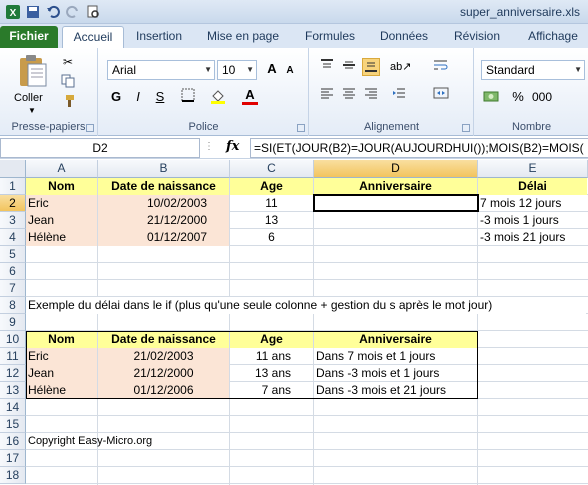 The image size is (588, 485). Describe the element at coordinates (13, 407) in the screenshot. I see `row-header-14: 14` at that location.